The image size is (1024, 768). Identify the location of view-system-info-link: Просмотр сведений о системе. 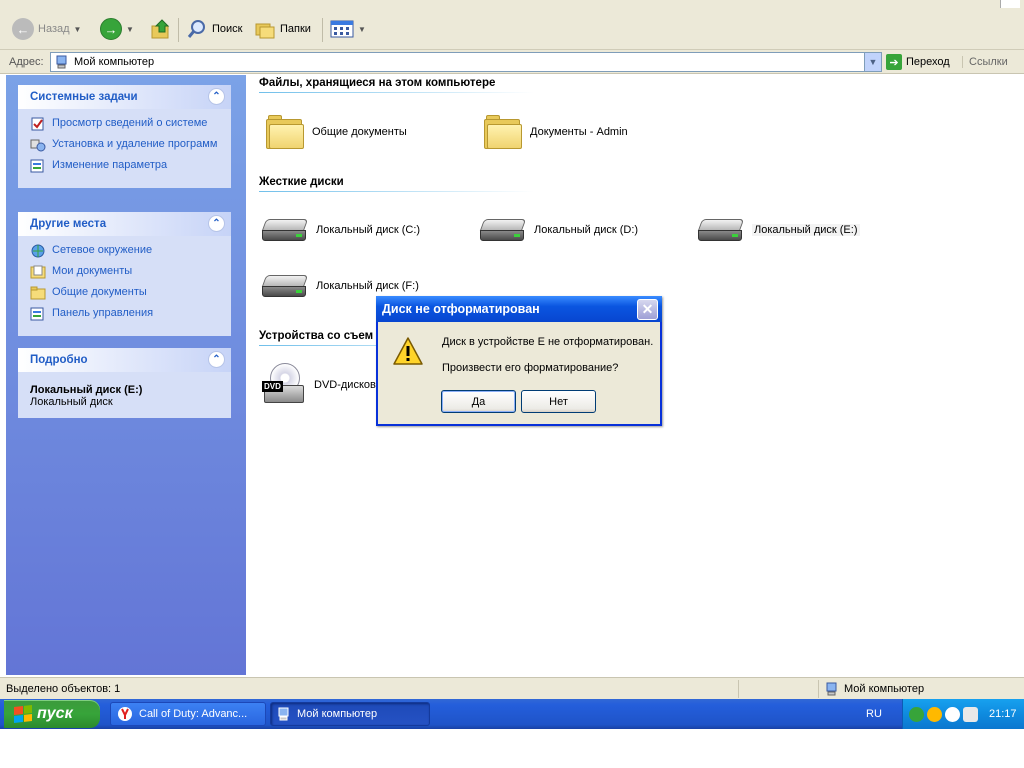
(130, 124).